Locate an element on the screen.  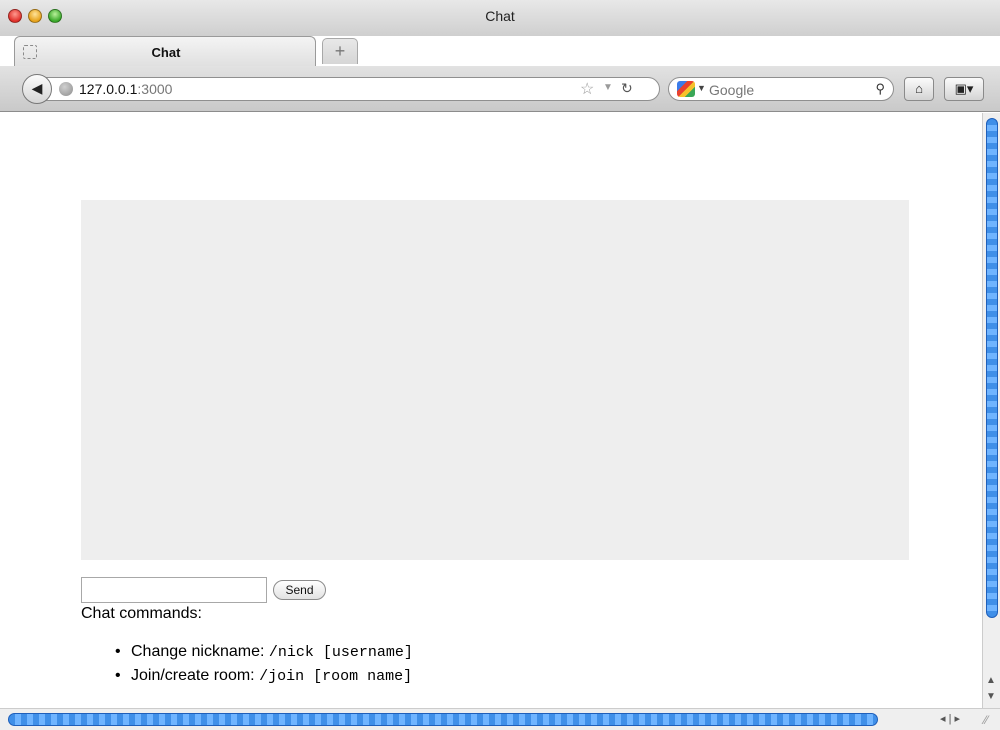
scroll-down-icon: ▼ is located at coordinates (991, 696).